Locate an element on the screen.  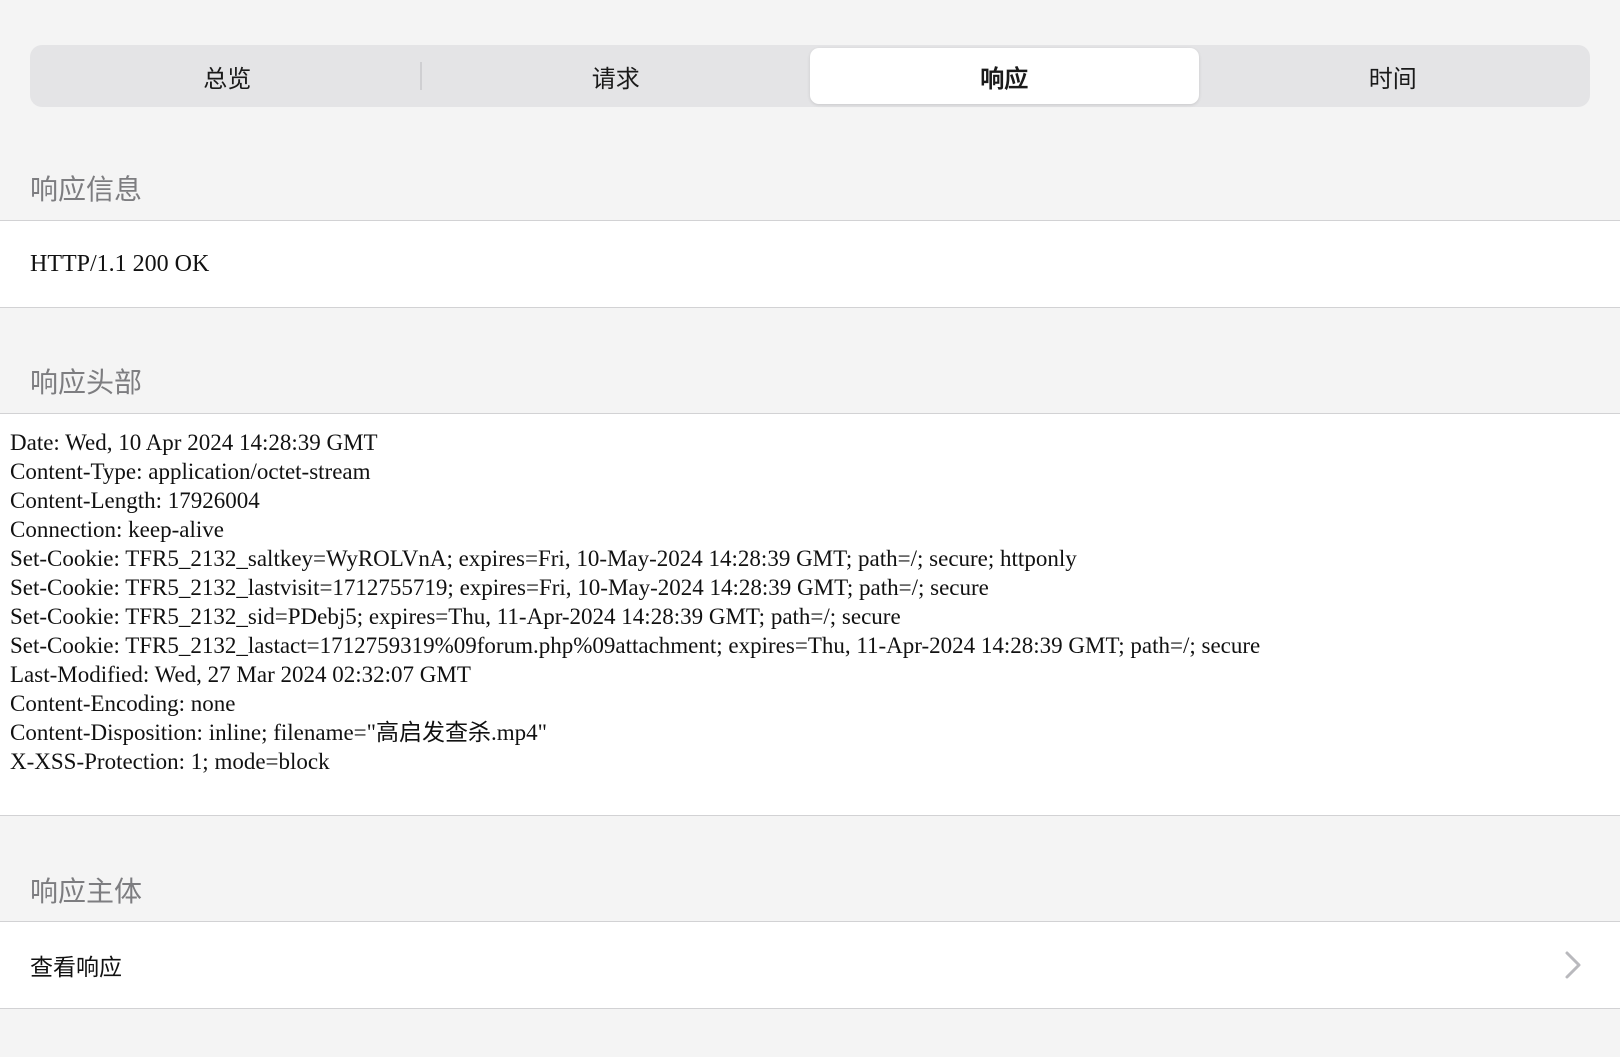
header-line: Content-Type: application/octet-stream is located at coordinates (190, 471).